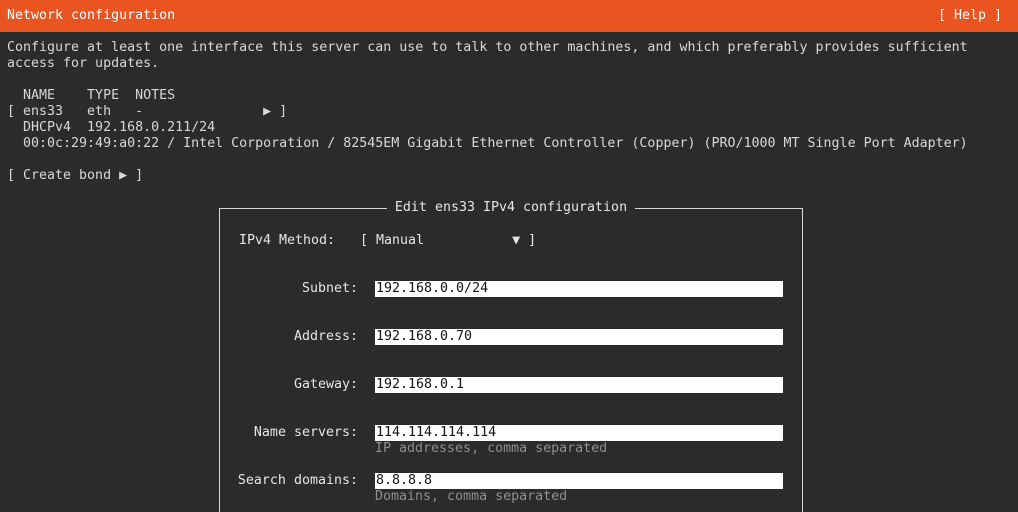 This screenshot has height=512, width=1018. Describe the element at coordinates (579, 433) in the screenshot. I see `name-servers-field: 114.114.114.114` at that location.